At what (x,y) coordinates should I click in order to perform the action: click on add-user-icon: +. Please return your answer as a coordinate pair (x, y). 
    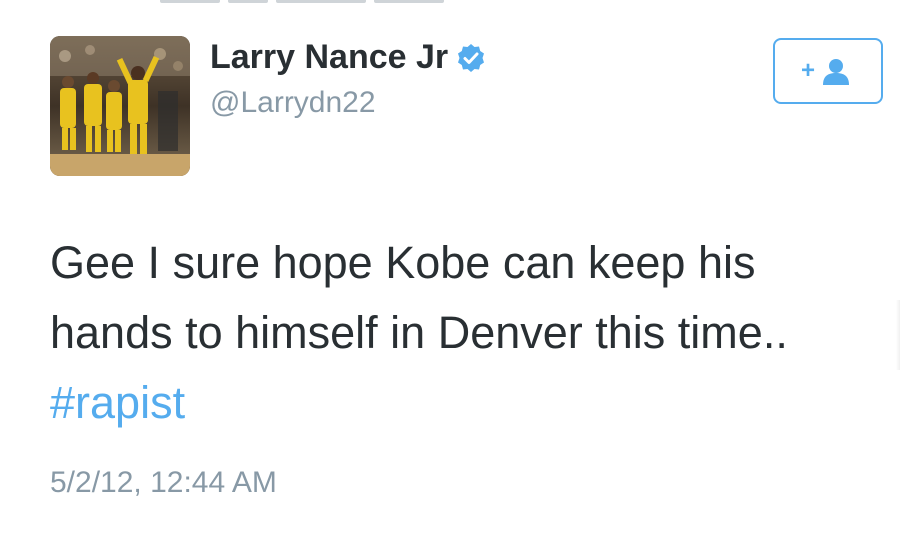
    Looking at the image, I should click on (825, 71).